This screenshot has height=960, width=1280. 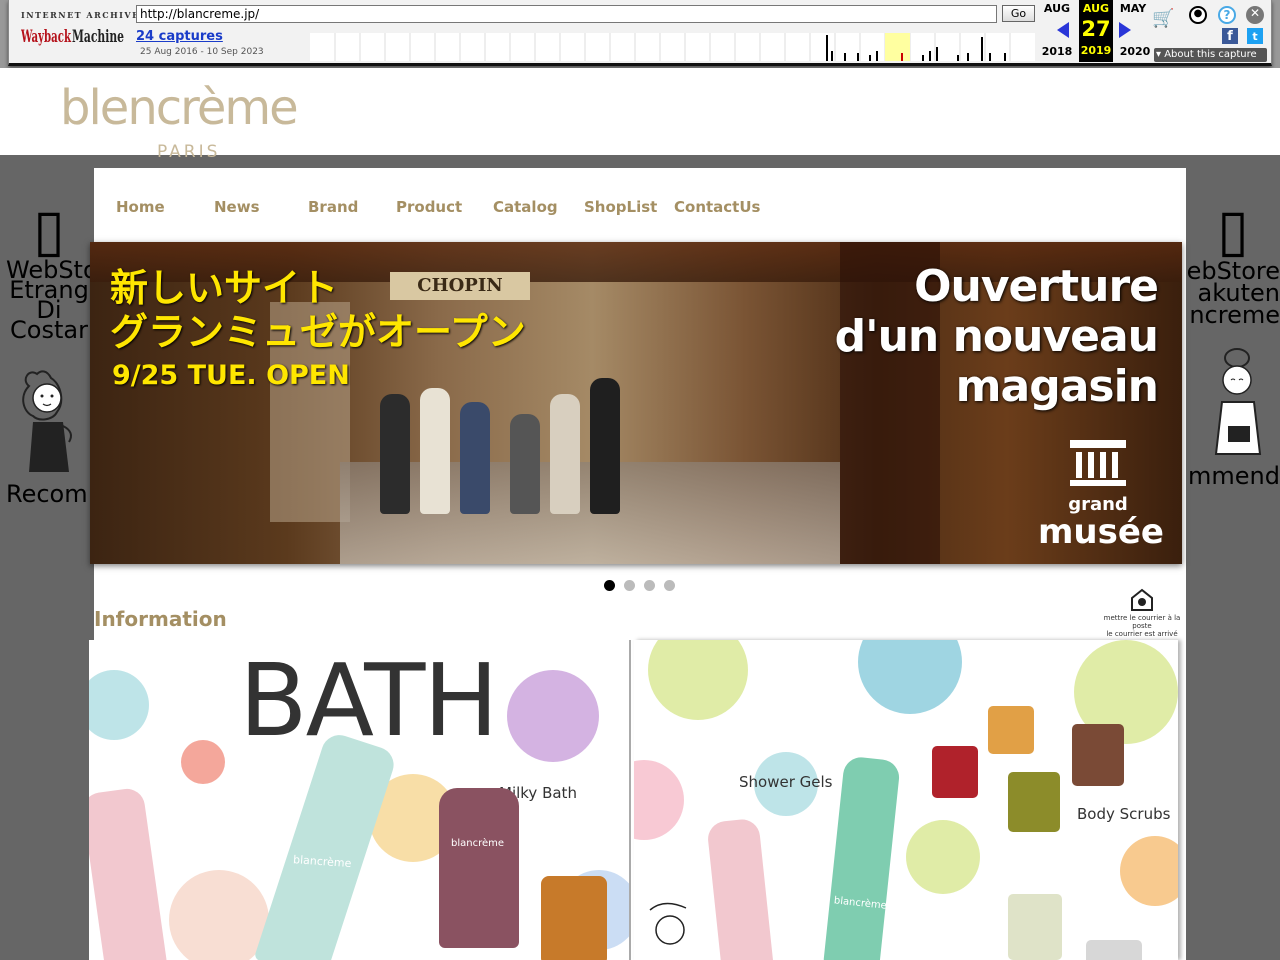 What do you see at coordinates (1233, 343) in the screenshot?
I see `right-side-panel: ▯ ebStore akuten ncreme mmend` at bounding box center [1233, 343].